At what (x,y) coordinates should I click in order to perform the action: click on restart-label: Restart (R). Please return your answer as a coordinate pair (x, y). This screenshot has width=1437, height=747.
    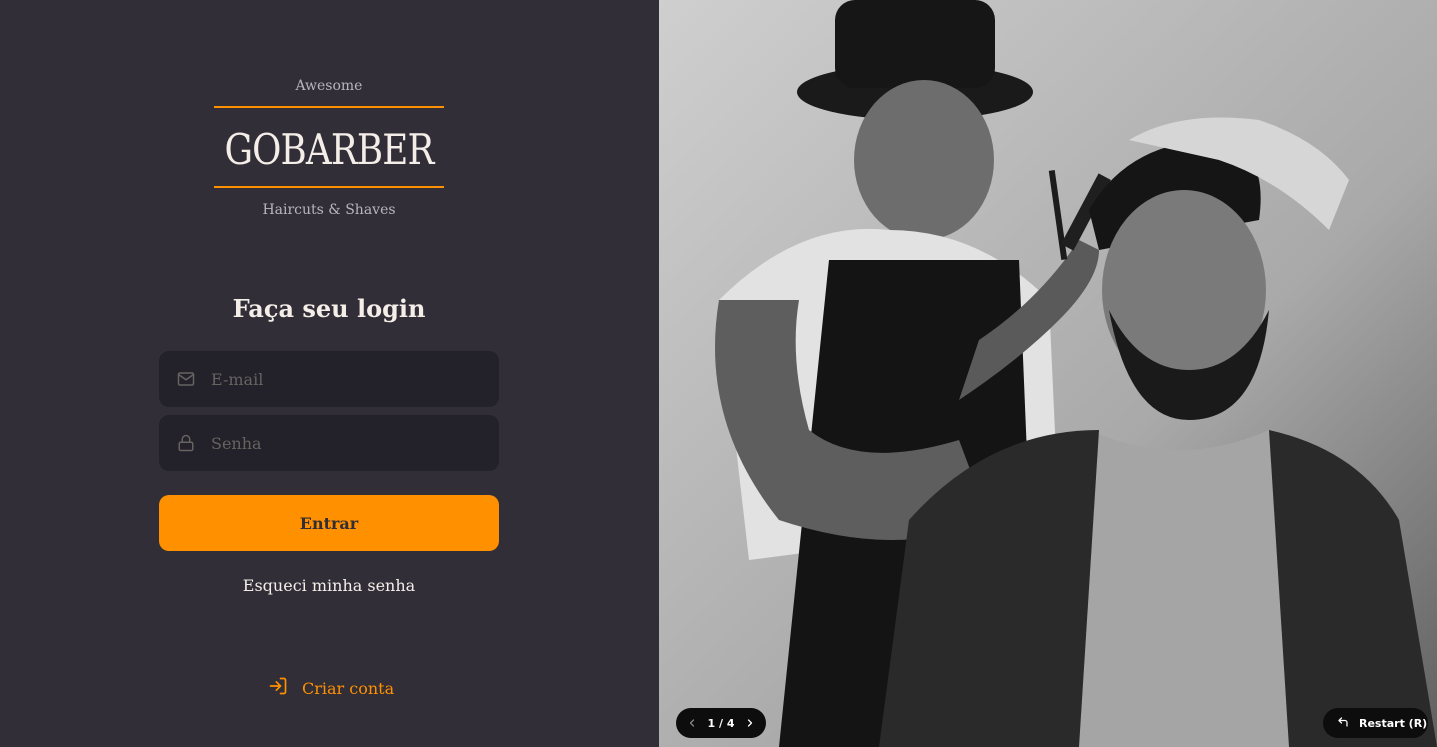
    Looking at the image, I should click on (1393, 723).